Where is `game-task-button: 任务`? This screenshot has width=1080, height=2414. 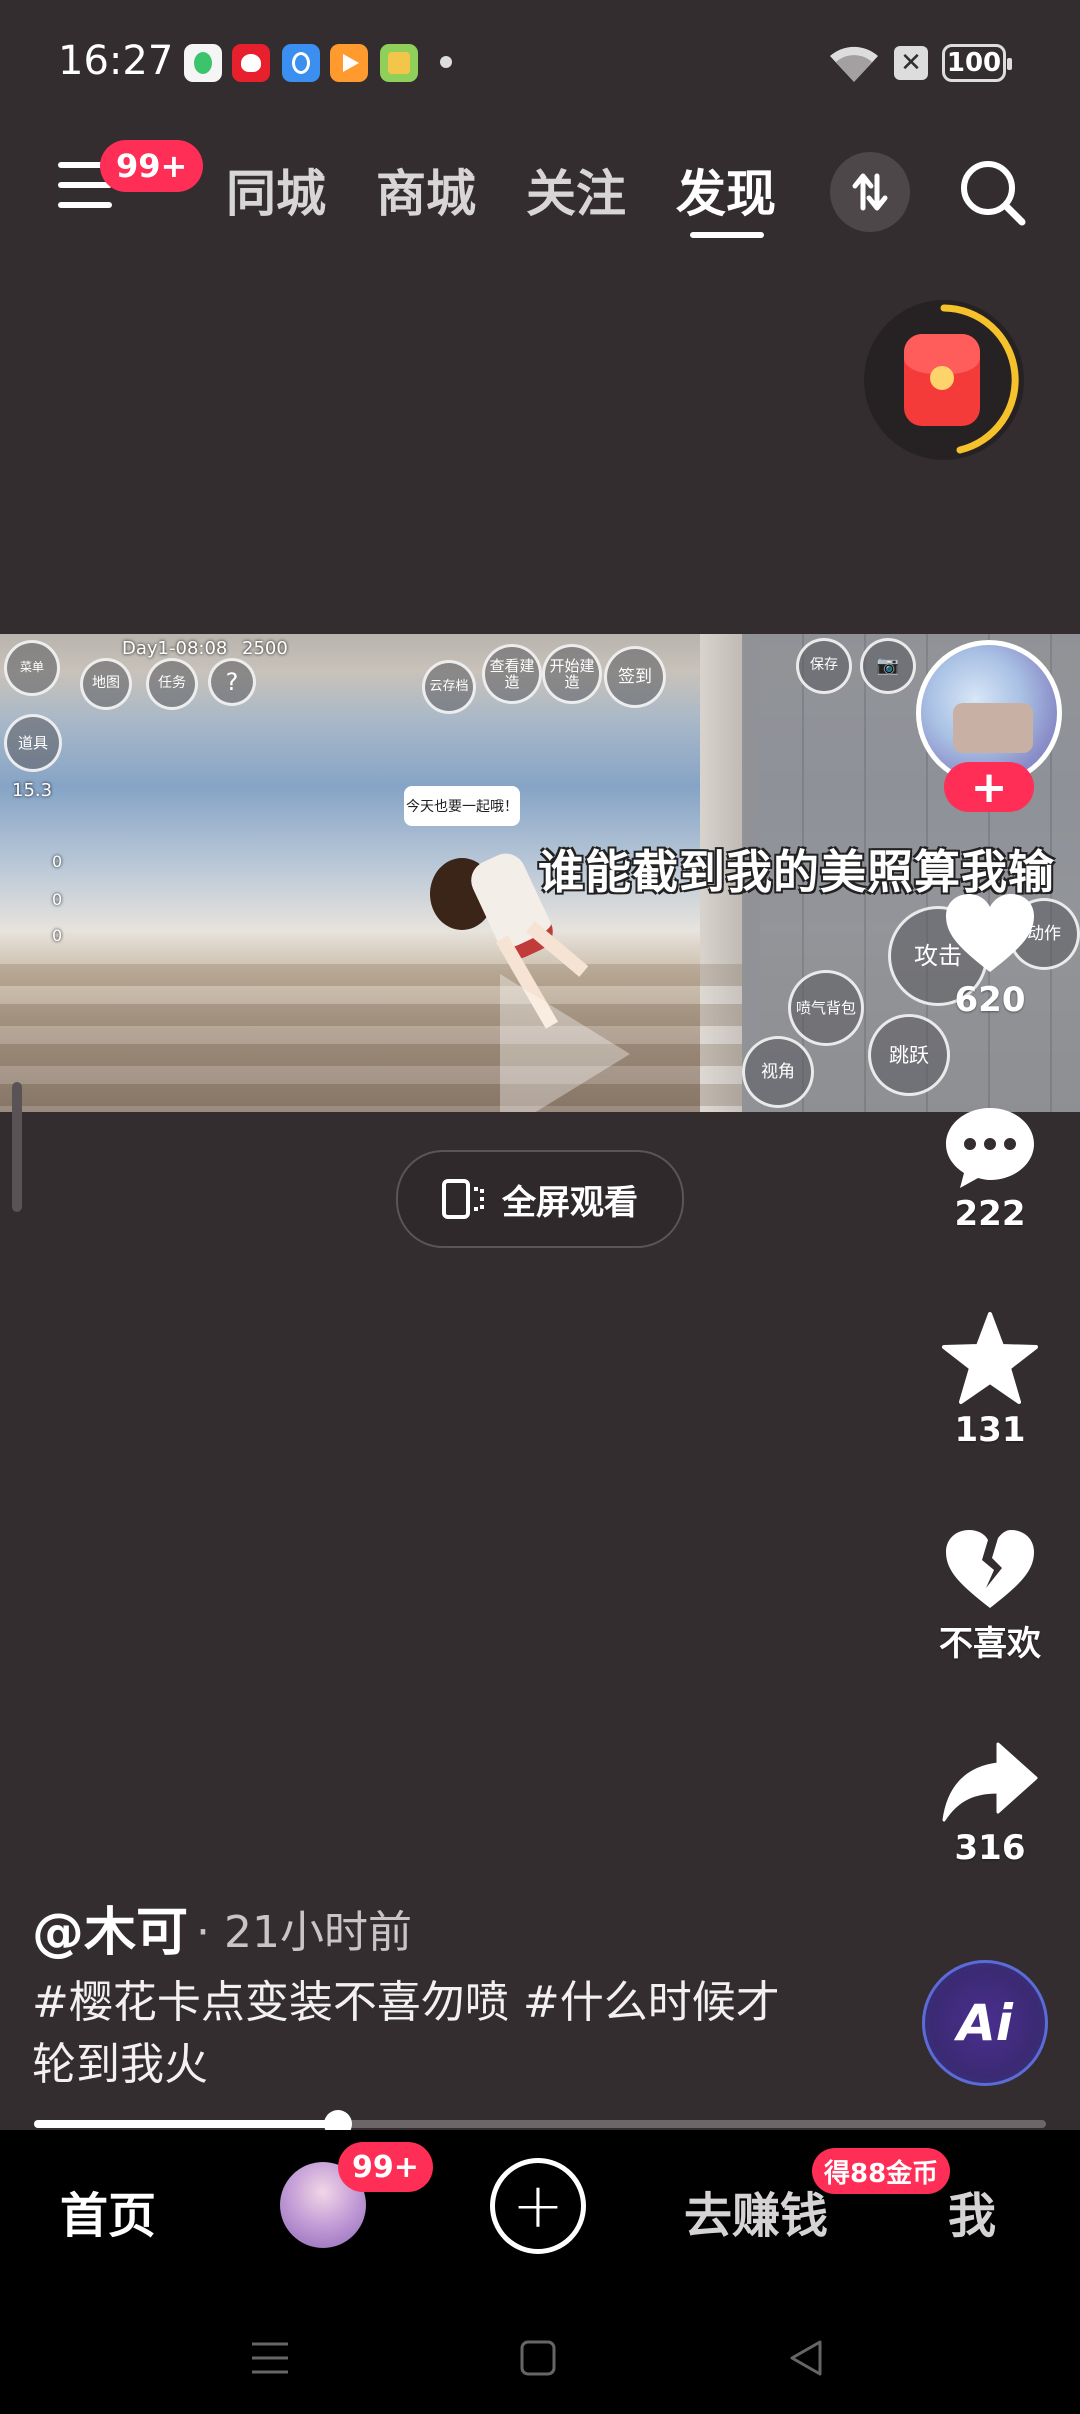 game-task-button: 任务 is located at coordinates (172, 684).